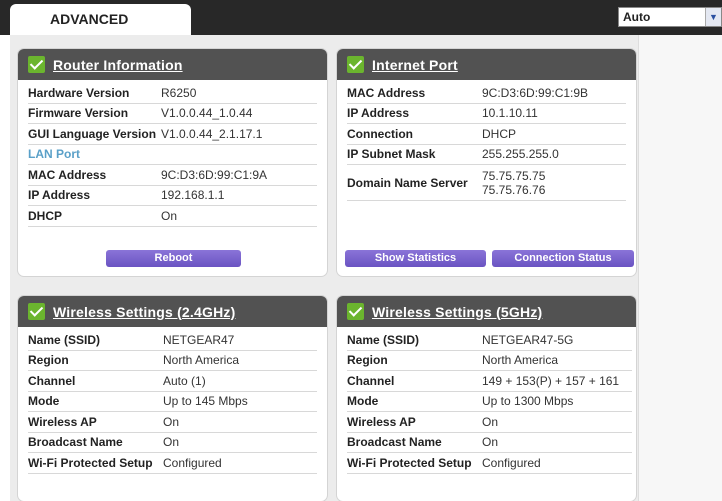  What do you see at coordinates (486, 93) in the screenshot?
I see `info-row: MAC Address 9C:D3:6D:99:C1:9B` at bounding box center [486, 93].